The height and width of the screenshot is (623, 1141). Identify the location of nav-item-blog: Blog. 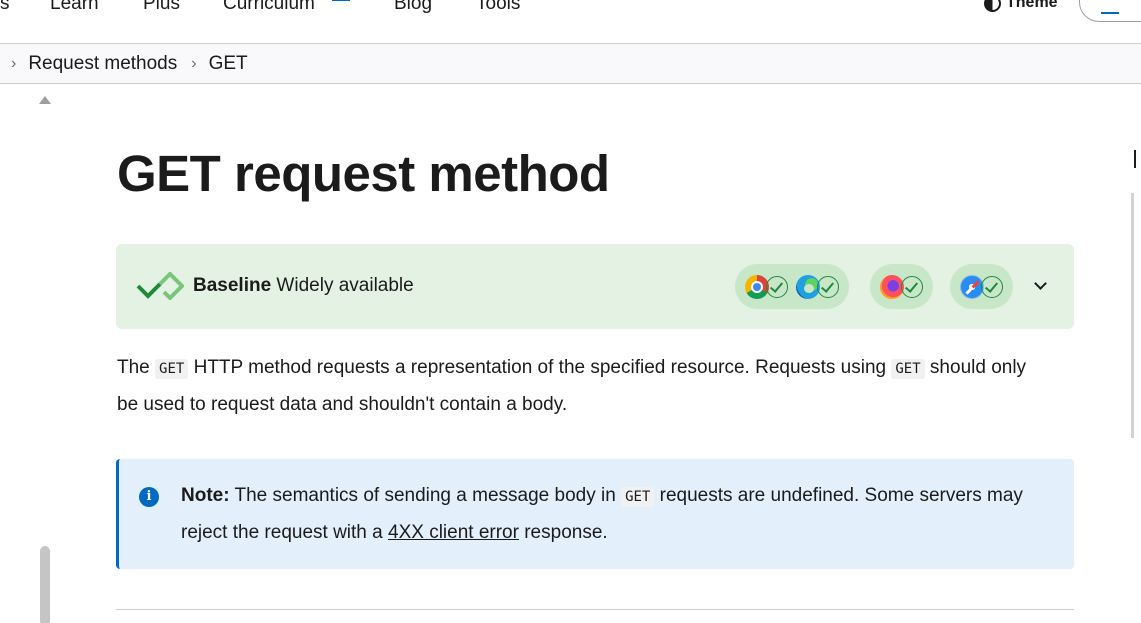
(413, 7).